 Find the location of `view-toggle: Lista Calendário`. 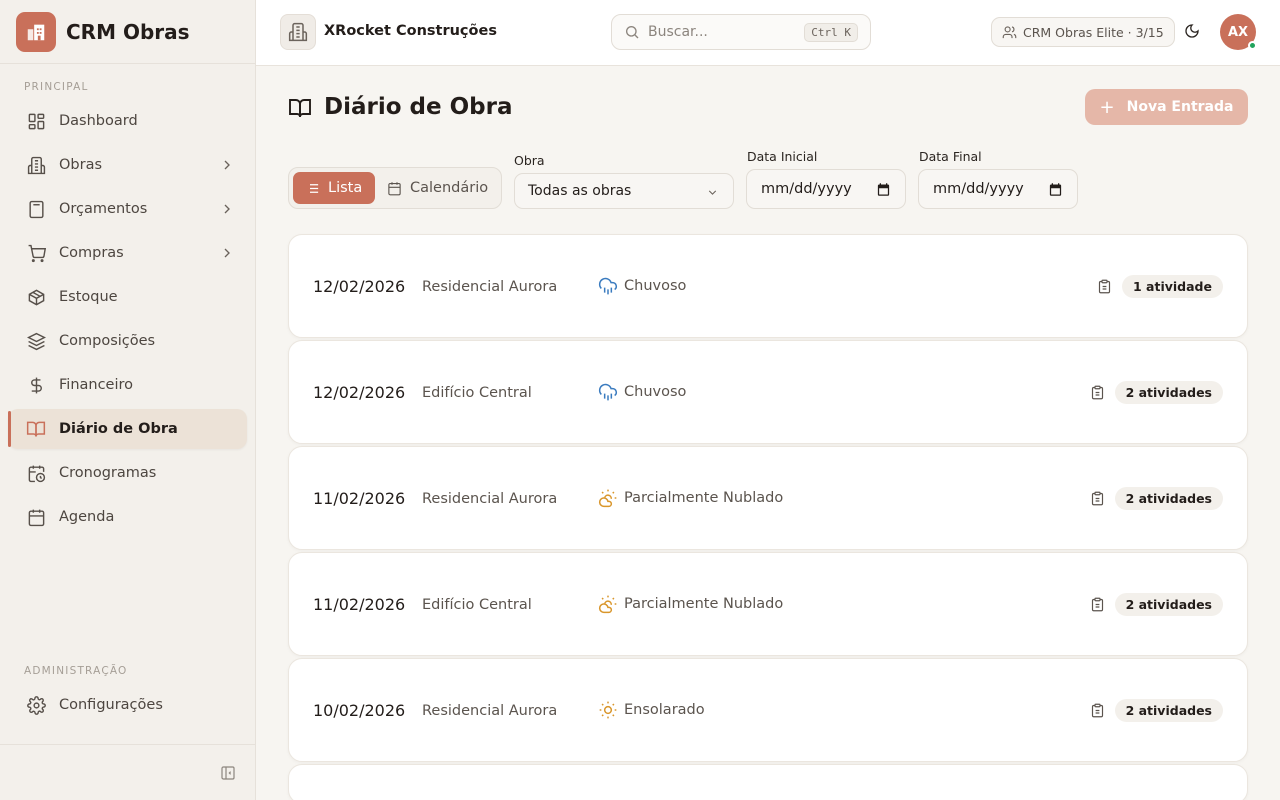

view-toggle: Lista Calendário is located at coordinates (395, 188).